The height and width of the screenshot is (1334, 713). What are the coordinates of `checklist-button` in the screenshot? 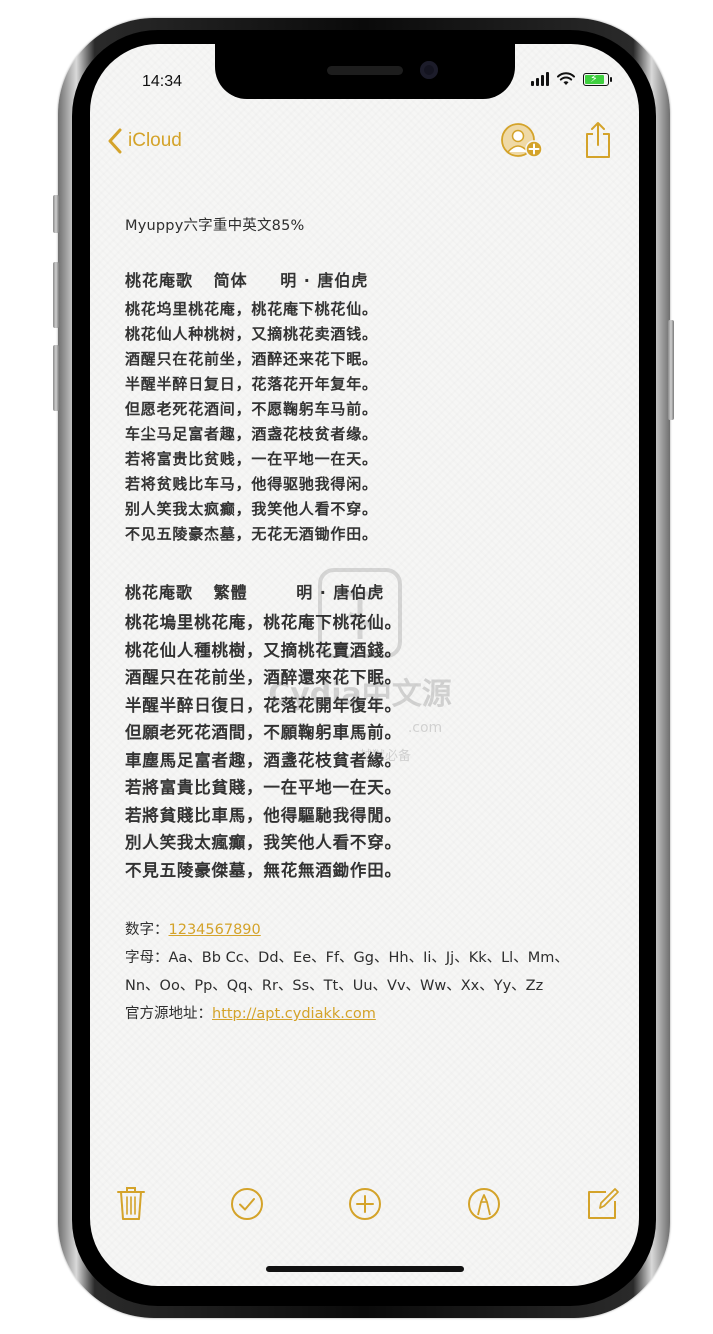 It's located at (247, 1205).